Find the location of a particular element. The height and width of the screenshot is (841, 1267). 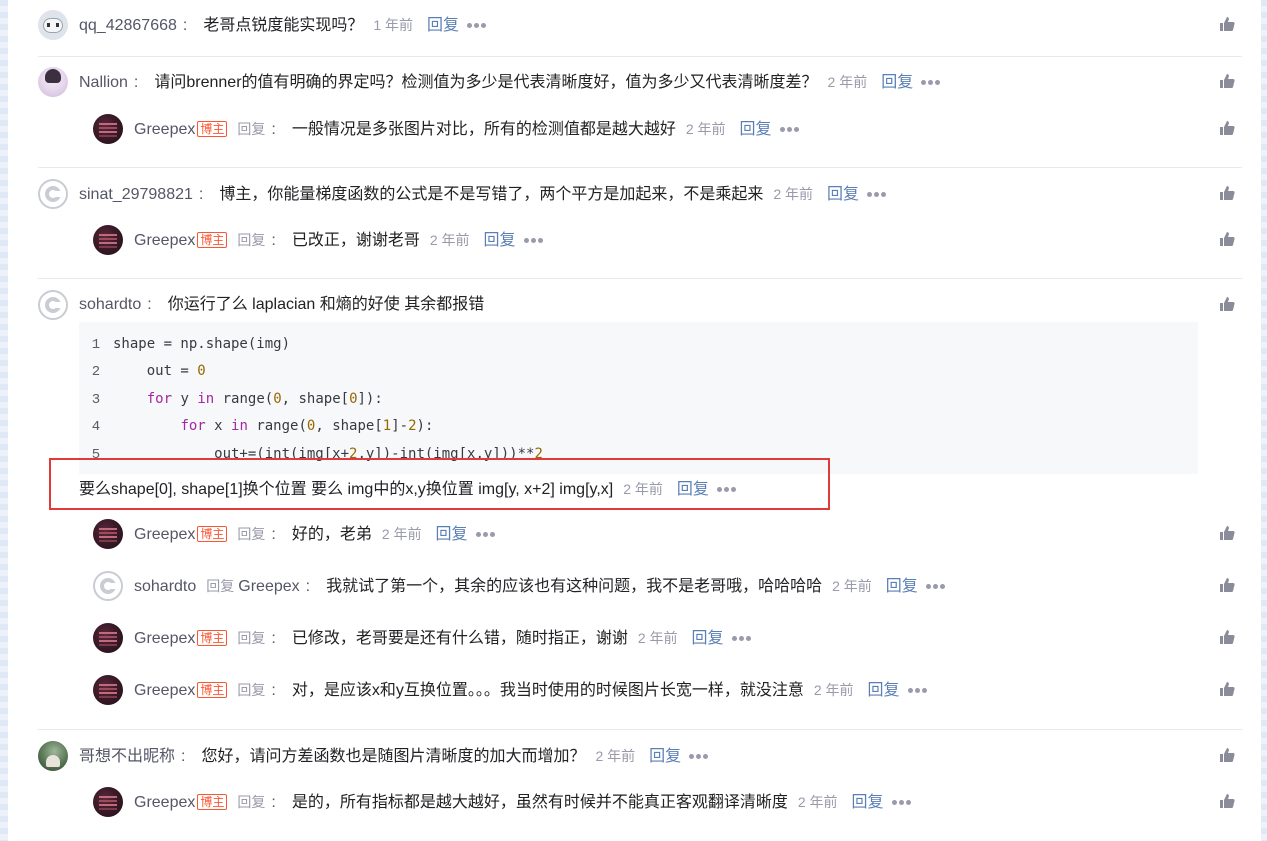

code-text: for y in range(0, shape[0]): is located at coordinates (264, 399).